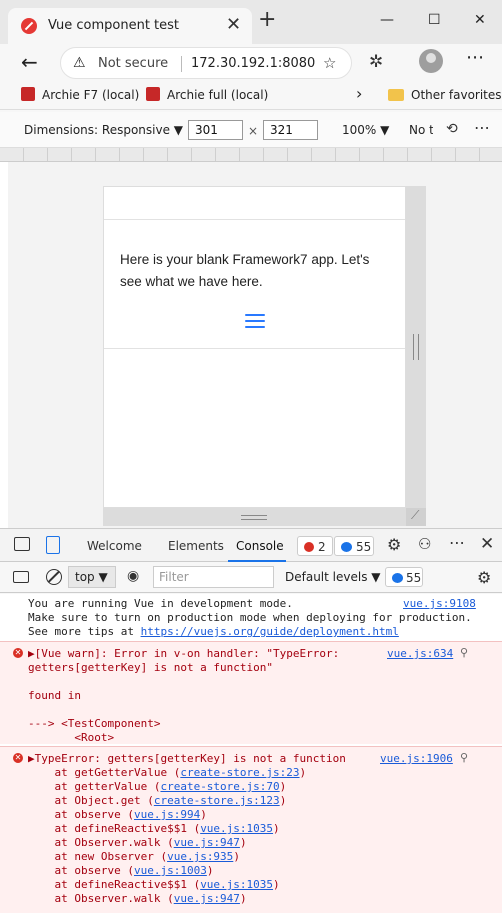  What do you see at coordinates (254, 219) in the screenshot?
I see `navbar-divider` at bounding box center [254, 219].